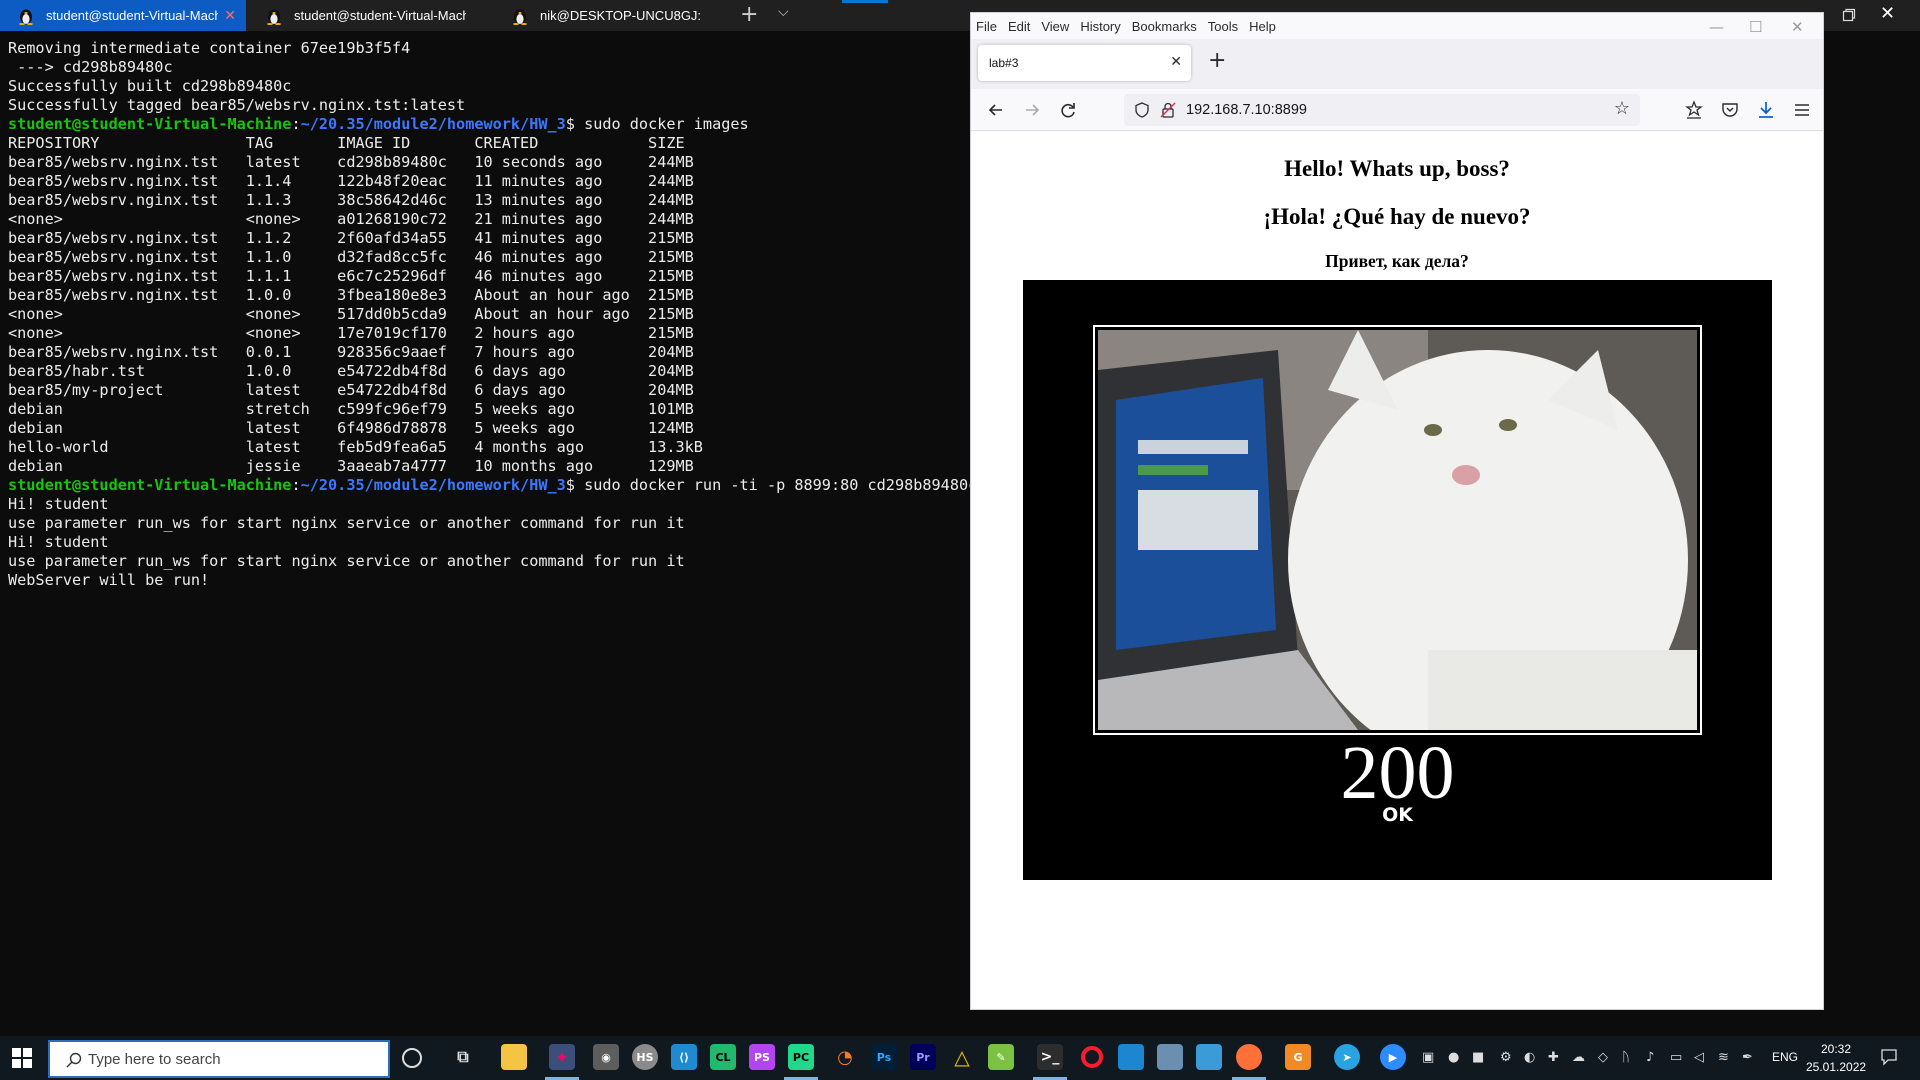 The image size is (1920, 1080). Describe the element at coordinates (1223, 26) in the screenshot. I see `menu-tools: Tools` at that location.